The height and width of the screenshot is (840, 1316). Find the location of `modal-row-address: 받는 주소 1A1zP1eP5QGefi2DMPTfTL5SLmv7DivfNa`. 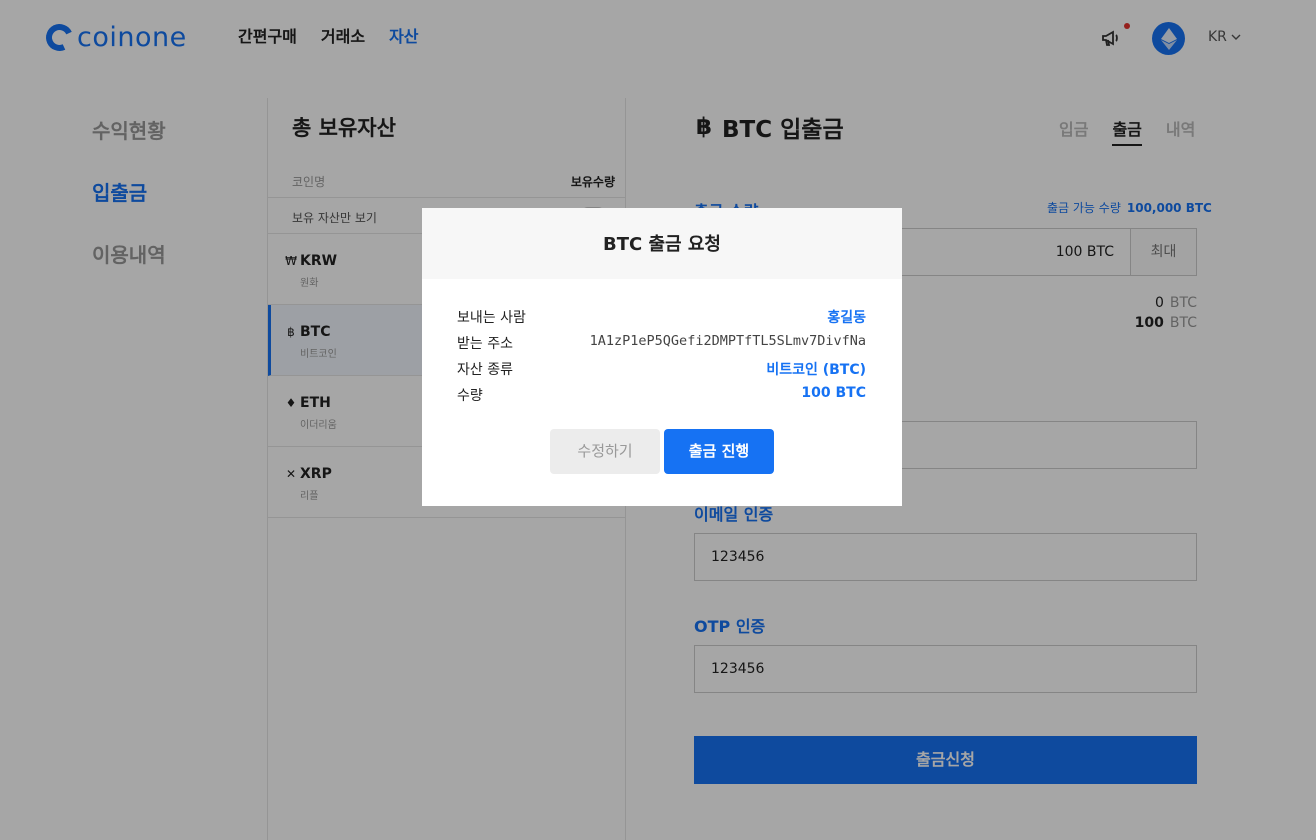

modal-row-address: 받는 주소 1A1zP1eP5QGefi2DMPTfTL5SLmv7DivfNa is located at coordinates (661, 344).